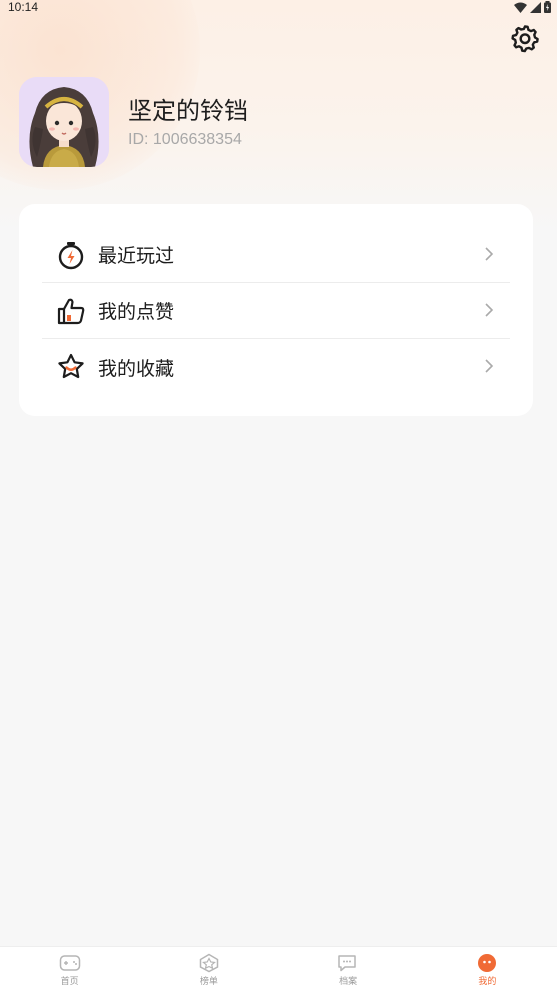 Image resolution: width=557 pixels, height=992 pixels. I want to click on tab-mine: 我的, so click(487, 969).